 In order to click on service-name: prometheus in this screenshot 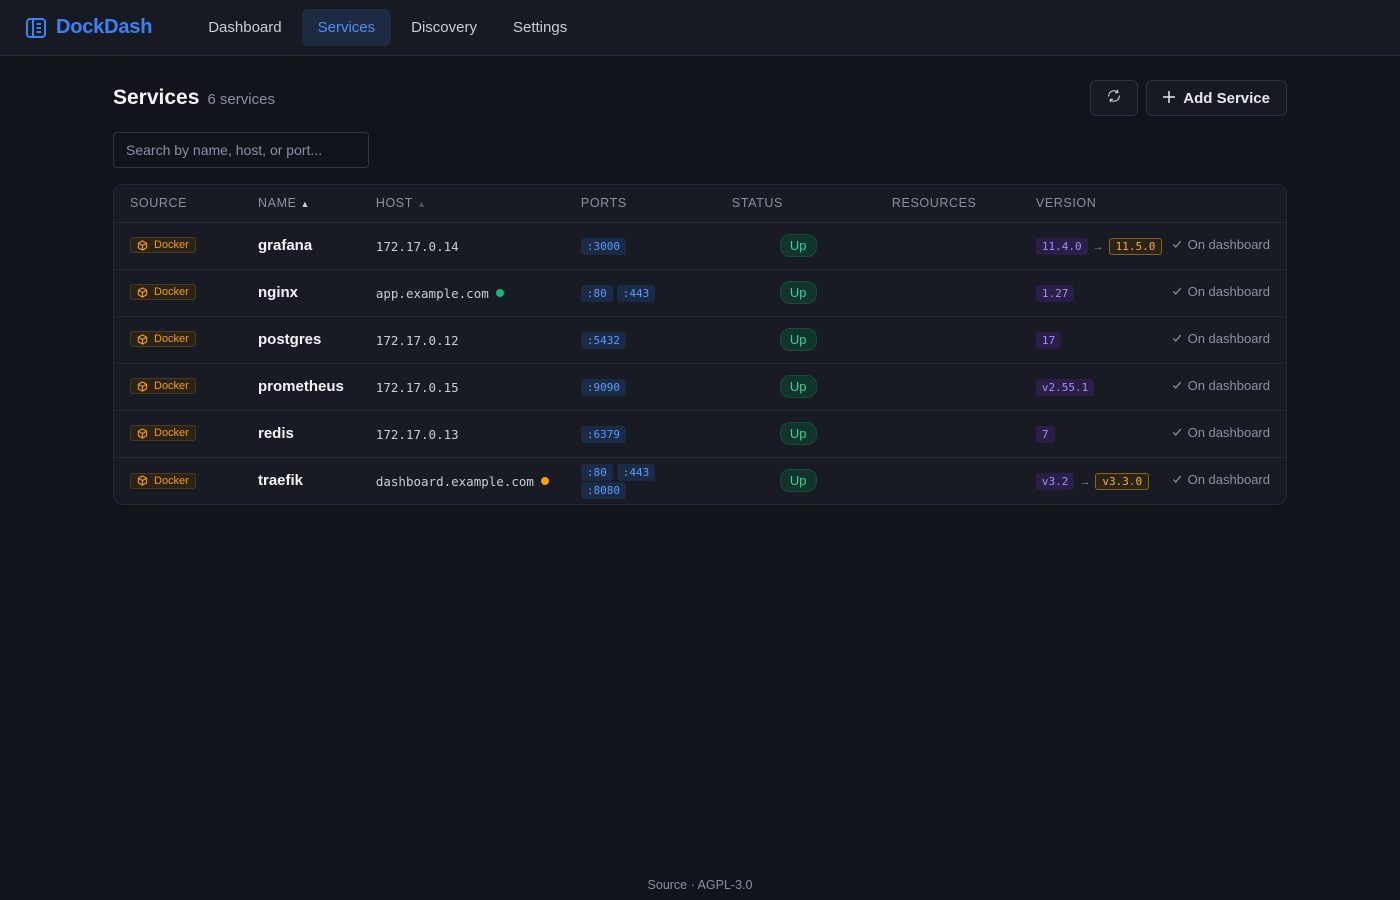, I will do `click(301, 386)`.